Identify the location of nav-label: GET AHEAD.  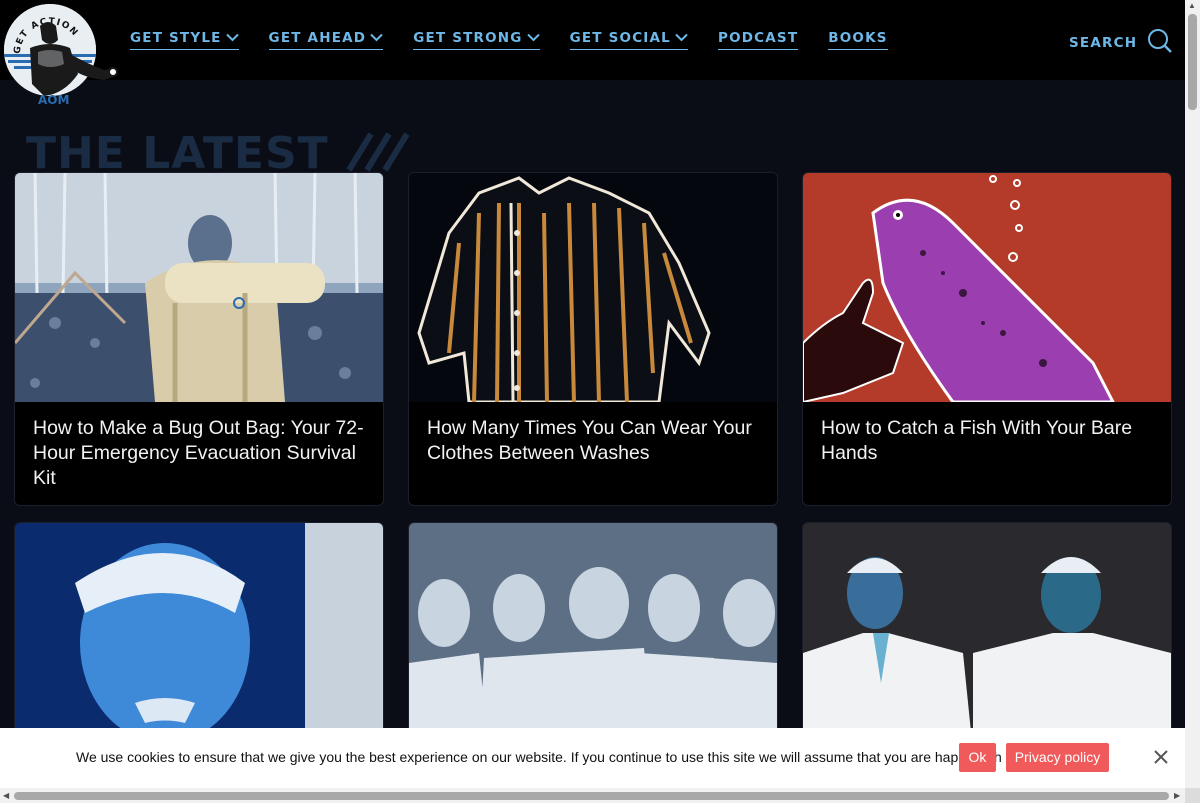
(317, 38).